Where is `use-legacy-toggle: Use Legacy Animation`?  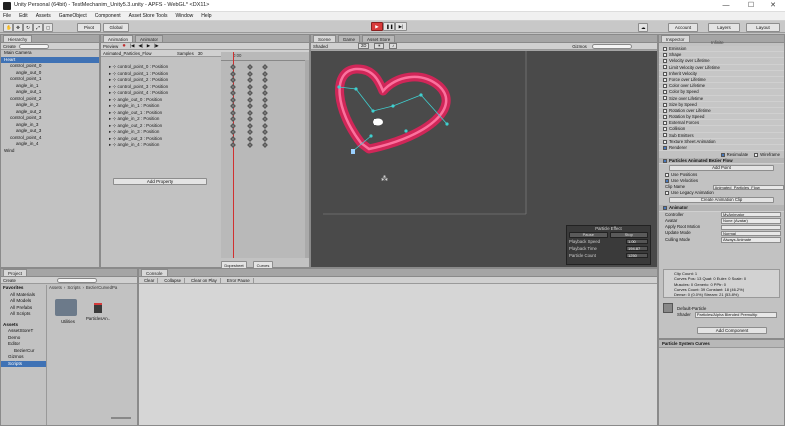 use-legacy-toggle: Use Legacy Animation is located at coordinates (721, 193).